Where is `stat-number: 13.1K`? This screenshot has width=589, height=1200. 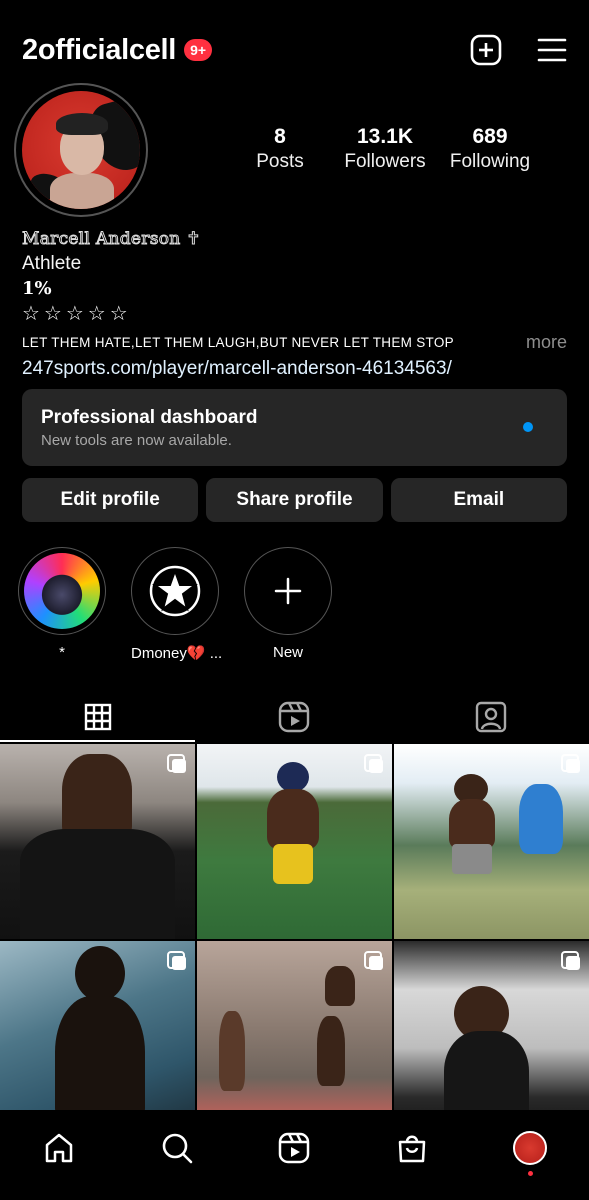 stat-number: 13.1K is located at coordinates (385, 136).